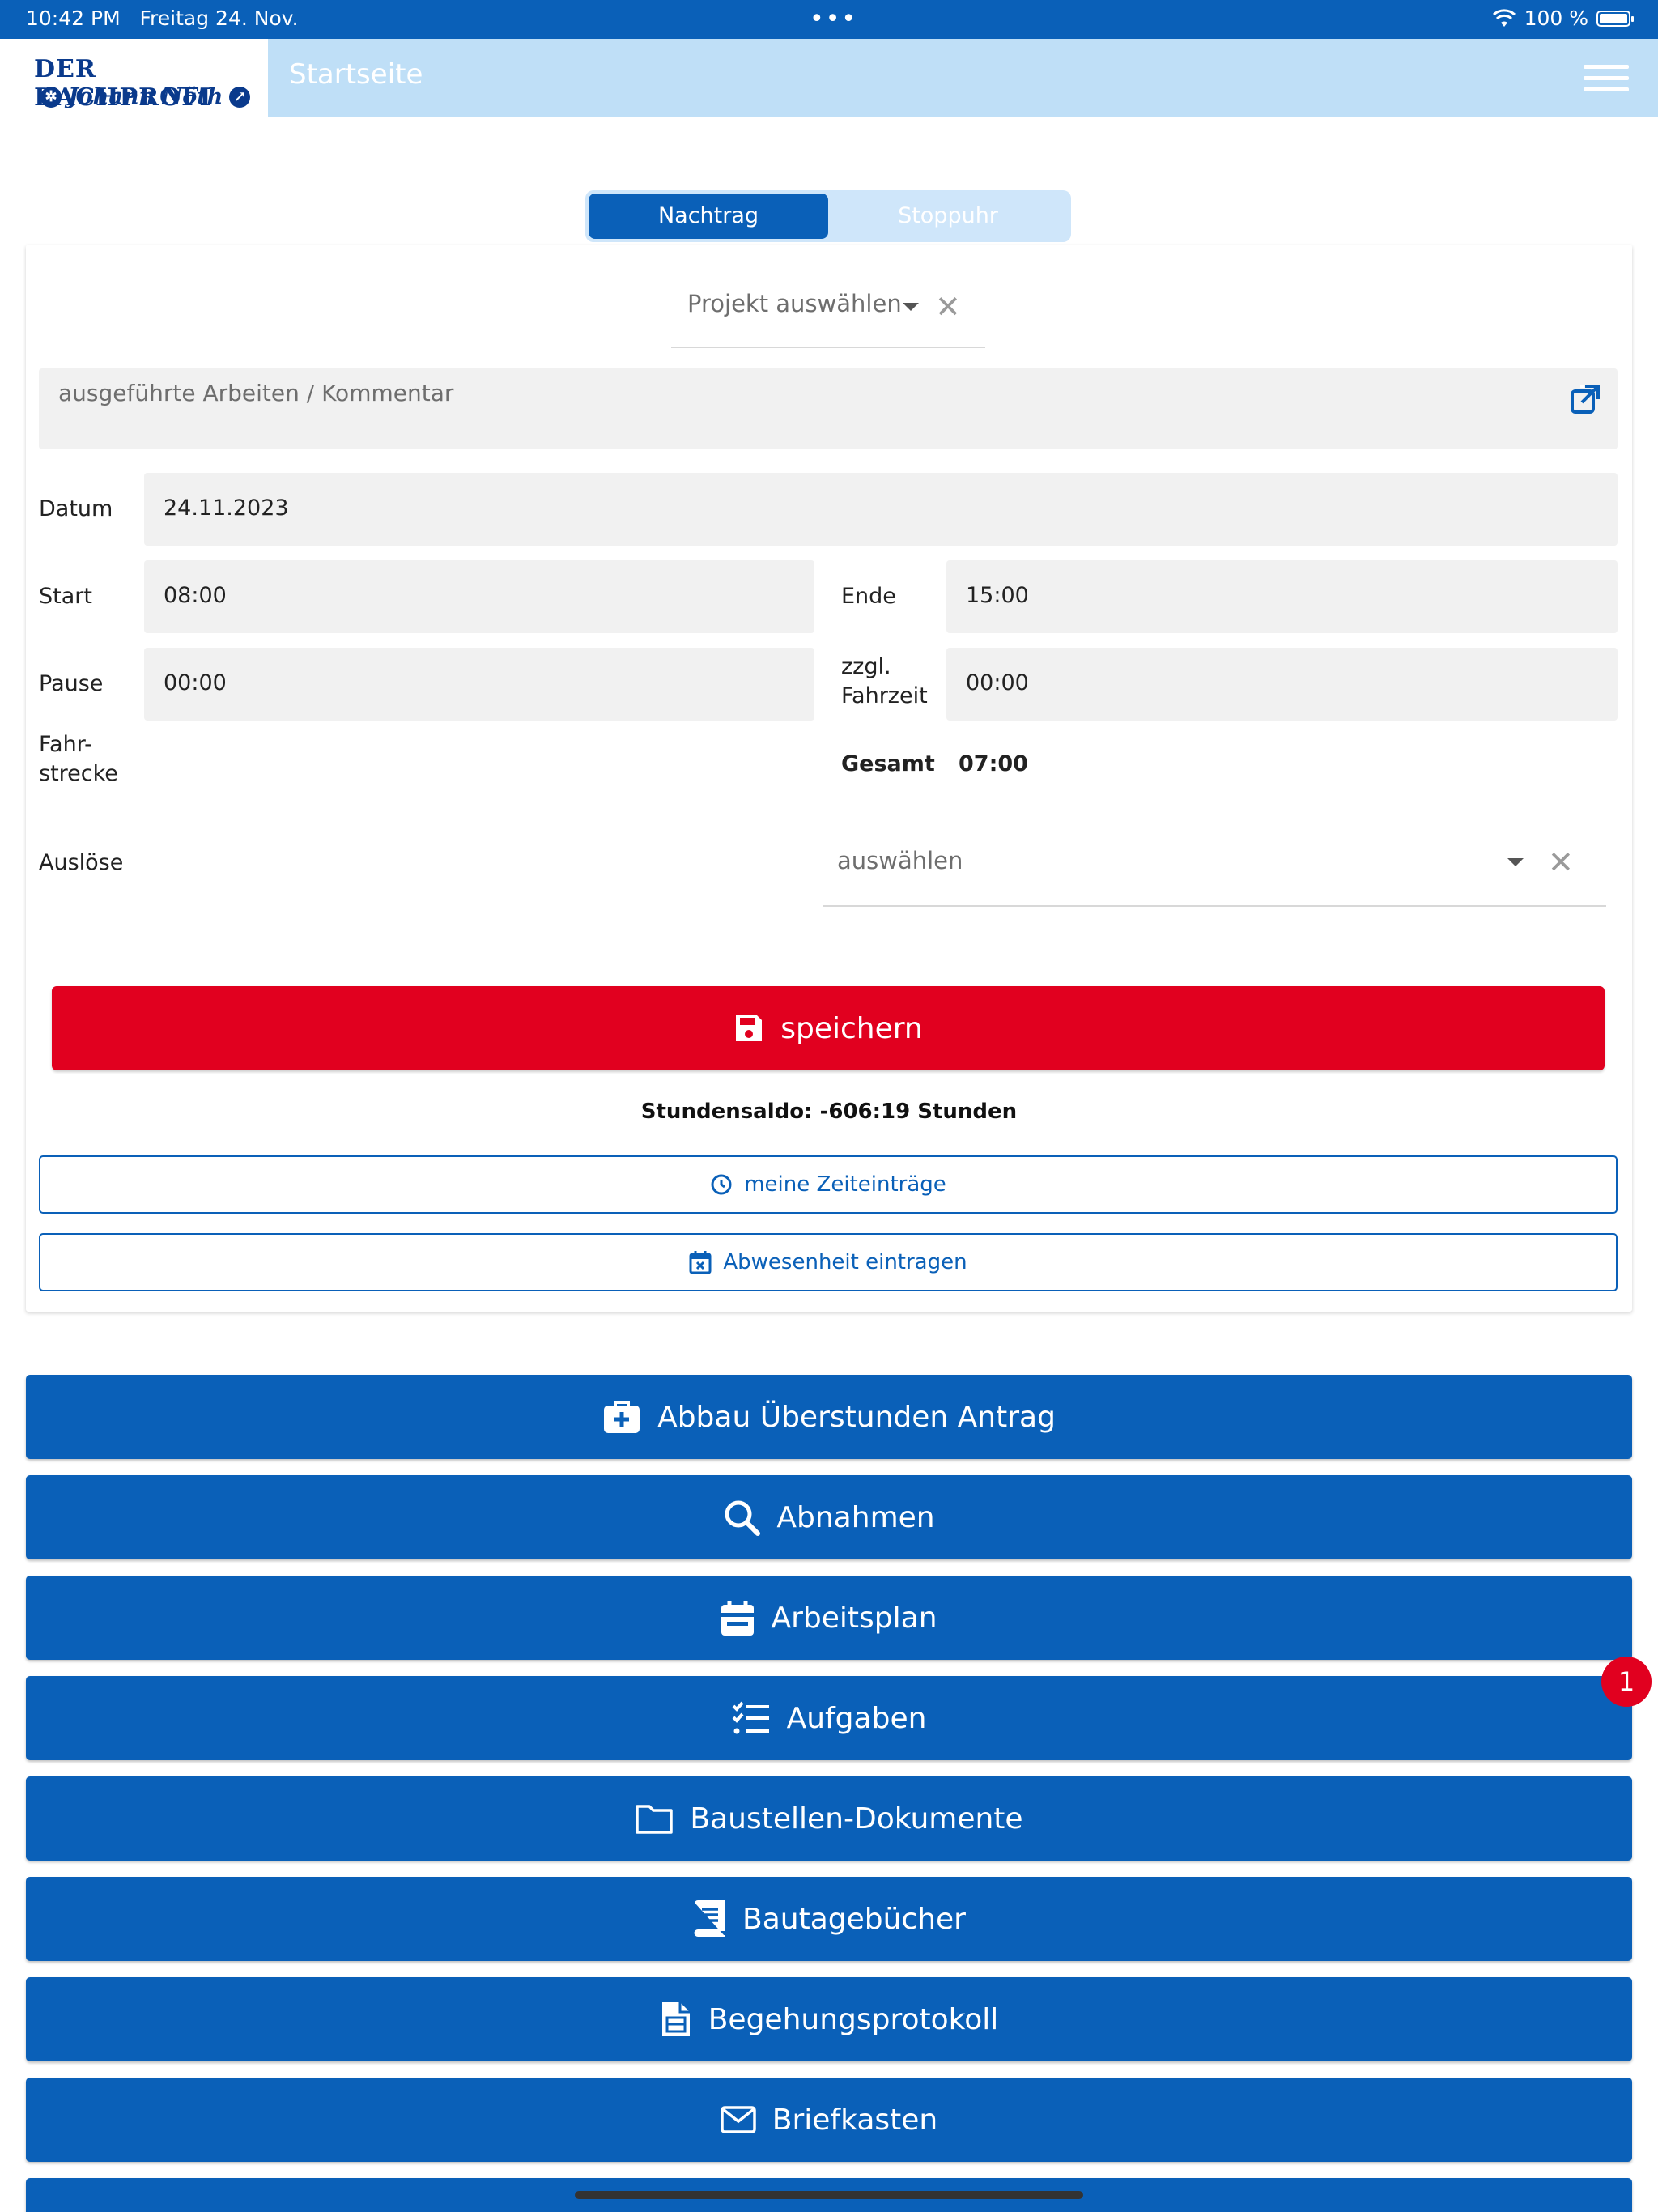 The width and height of the screenshot is (1658, 2212). I want to click on start-label: Start, so click(65, 597).